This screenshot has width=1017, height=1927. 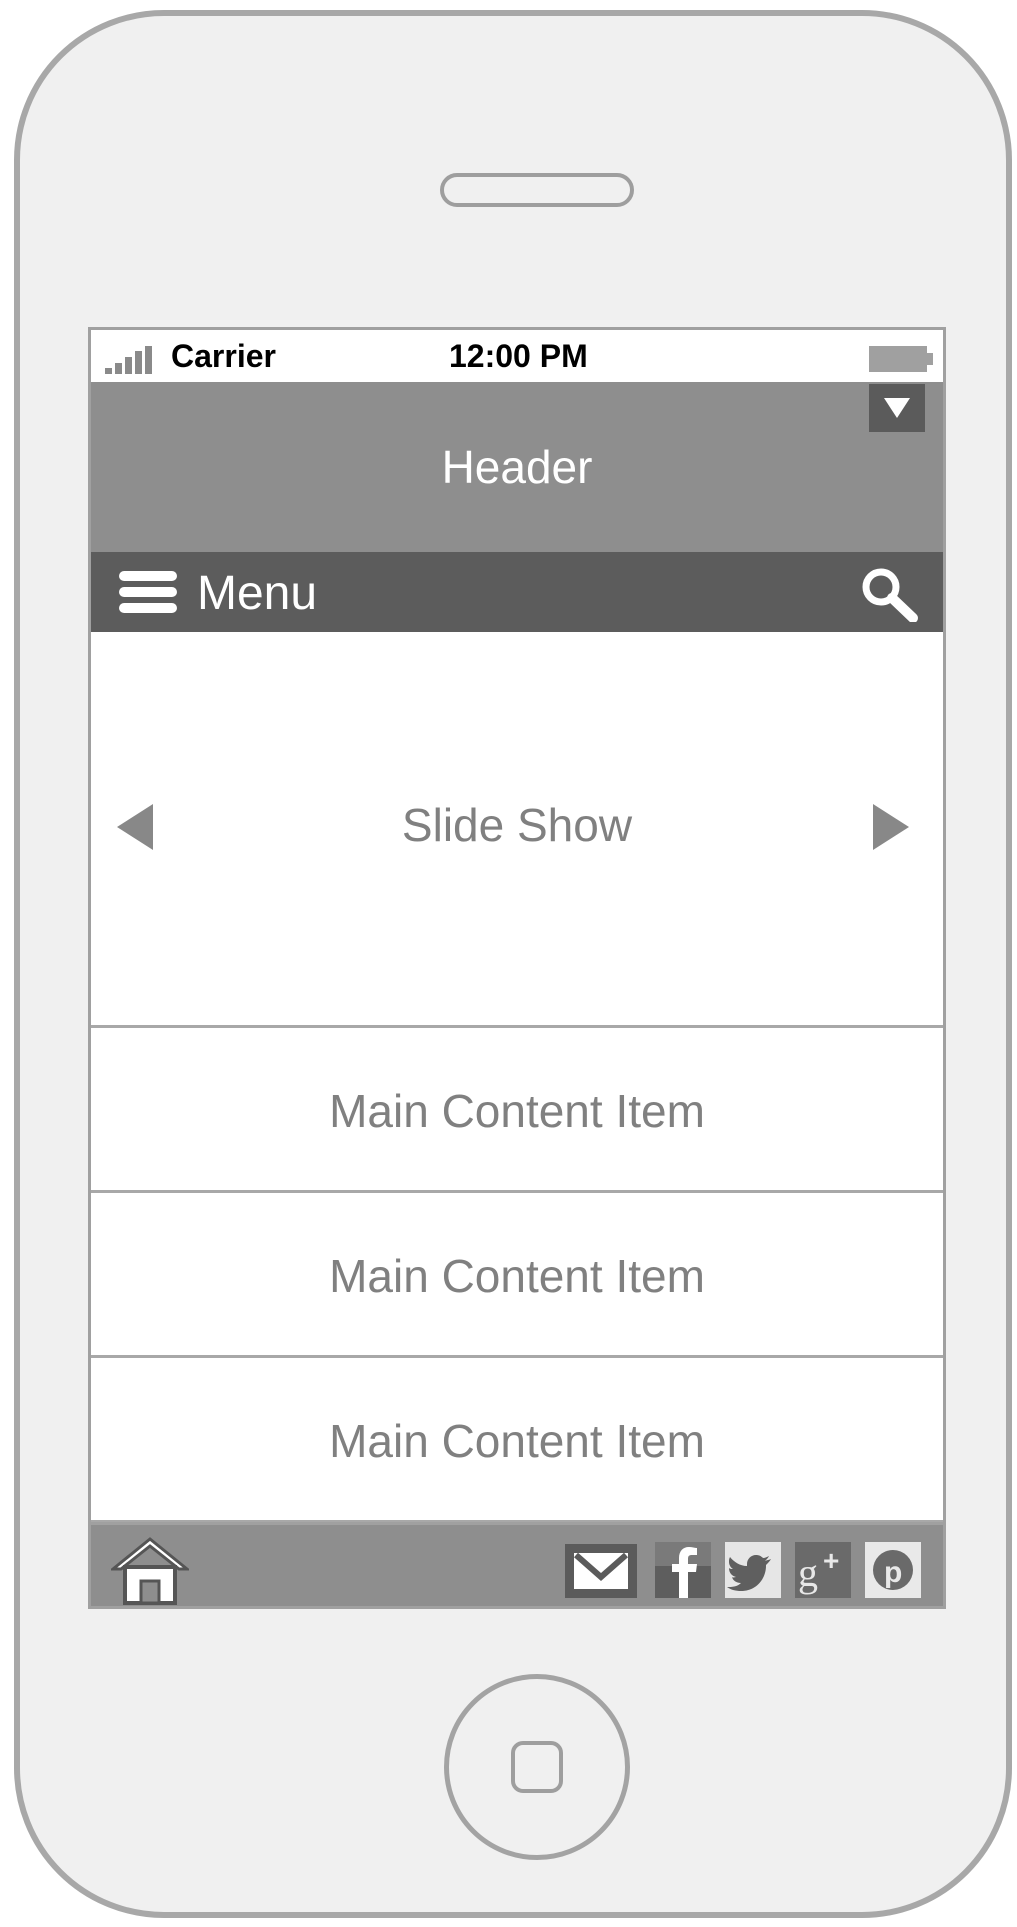 What do you see at coordinates (891, 827) in the screenshot?
I see `slideshow-next-arrow-icon` at bounding box center [891, 827].